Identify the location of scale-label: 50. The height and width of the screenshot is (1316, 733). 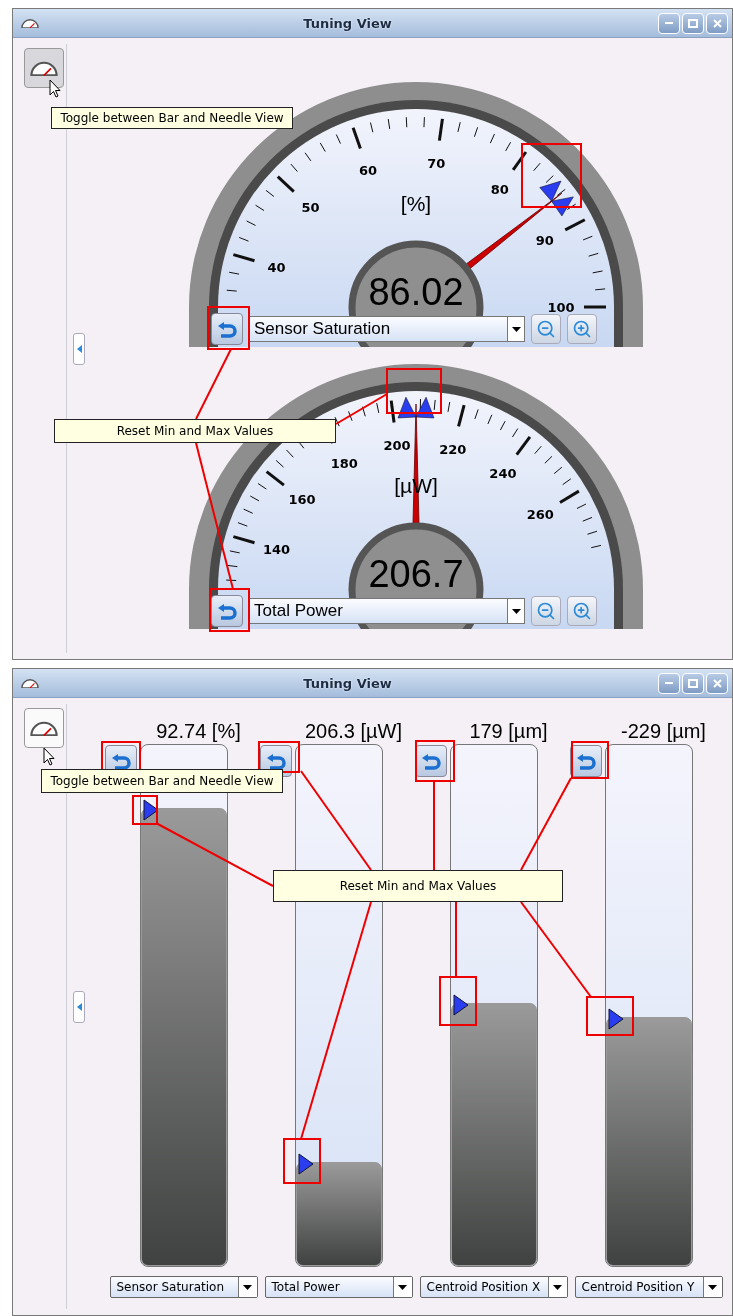
(310, 208).